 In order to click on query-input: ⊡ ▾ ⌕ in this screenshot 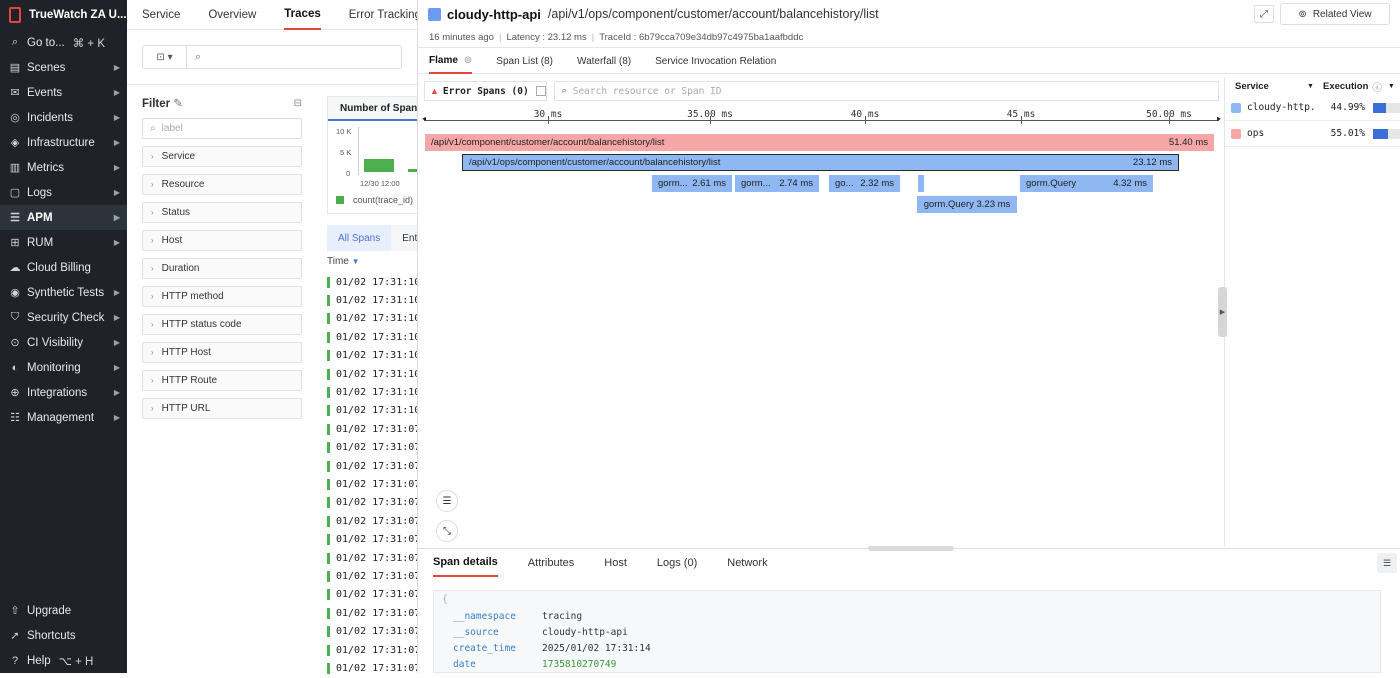, I will do `click(272, 57)`.